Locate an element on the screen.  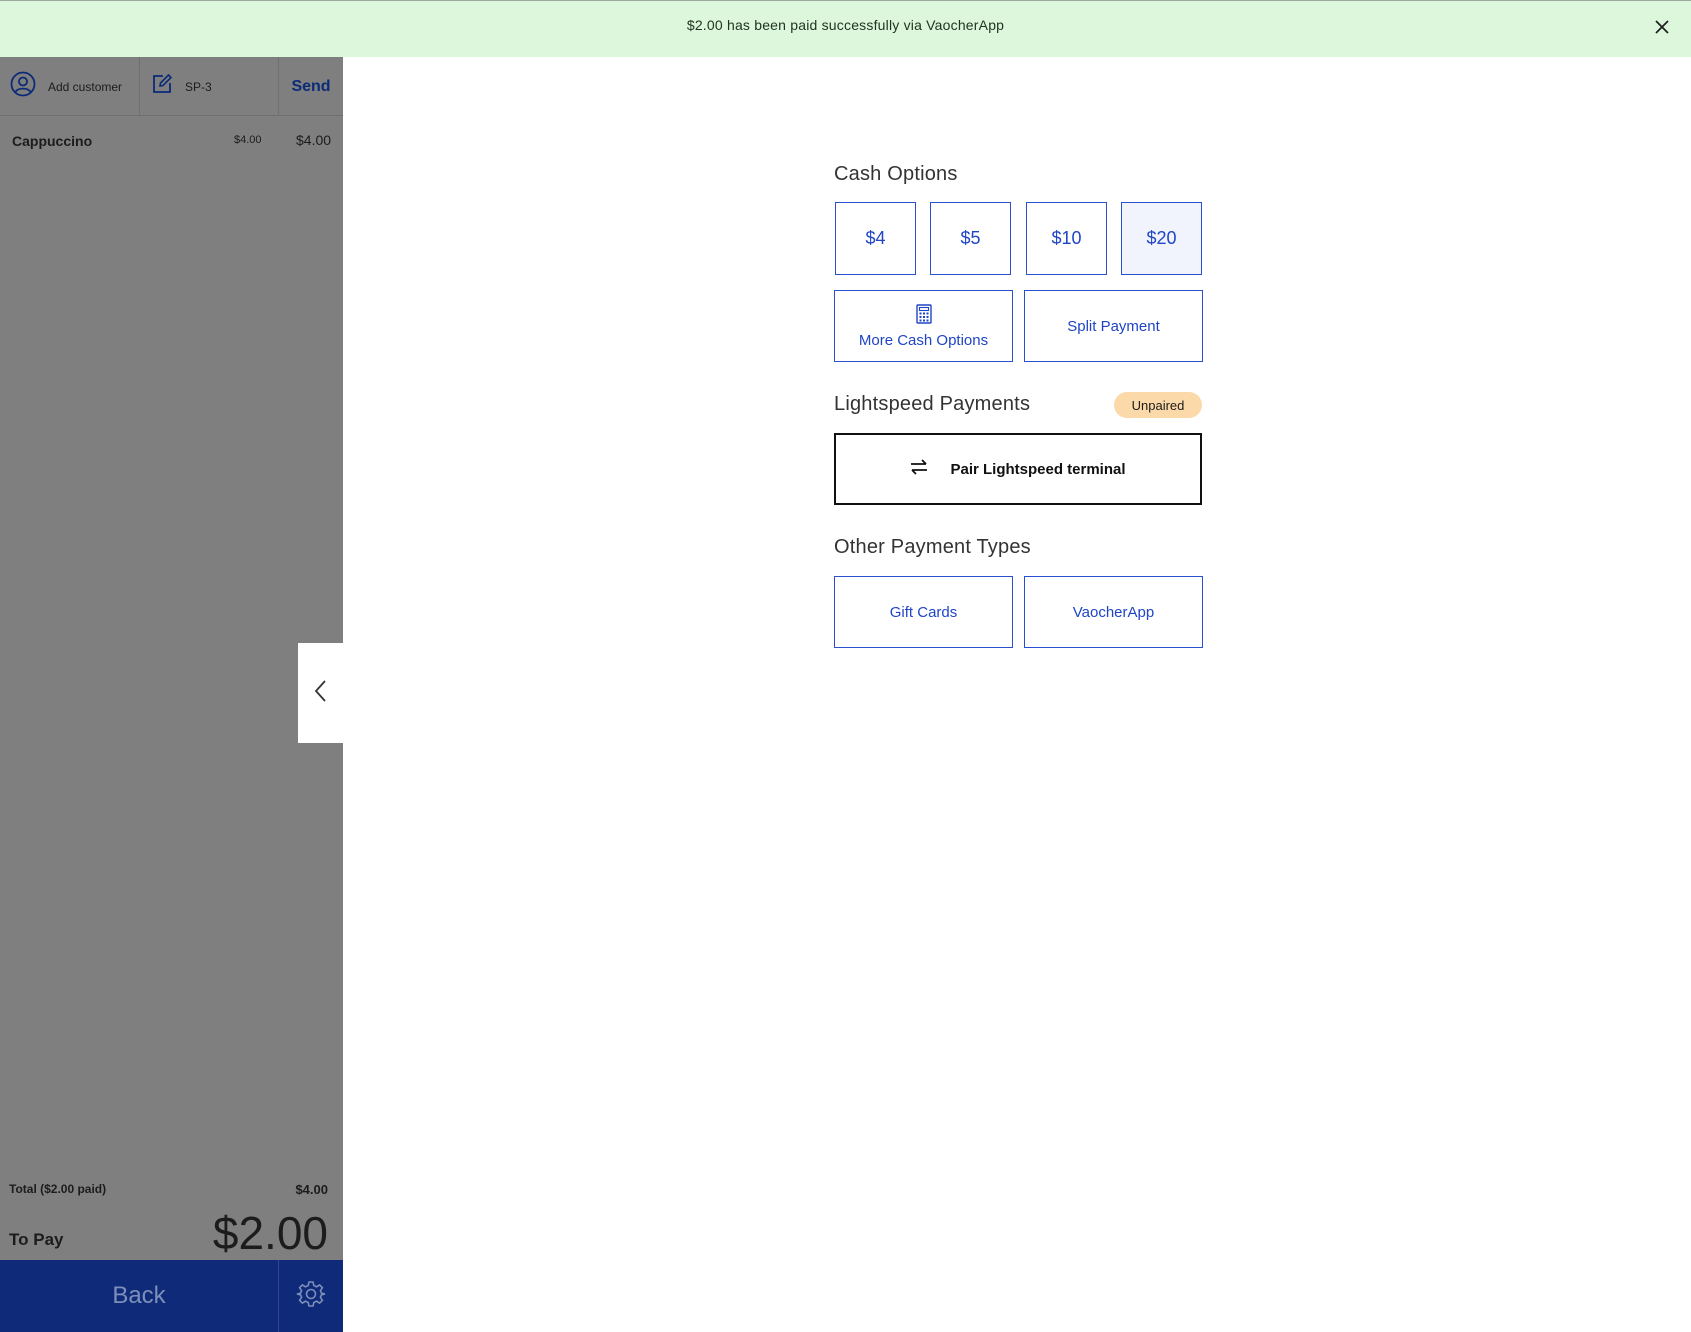
total-value: $4.00 is located at coordinates (311, 1189).